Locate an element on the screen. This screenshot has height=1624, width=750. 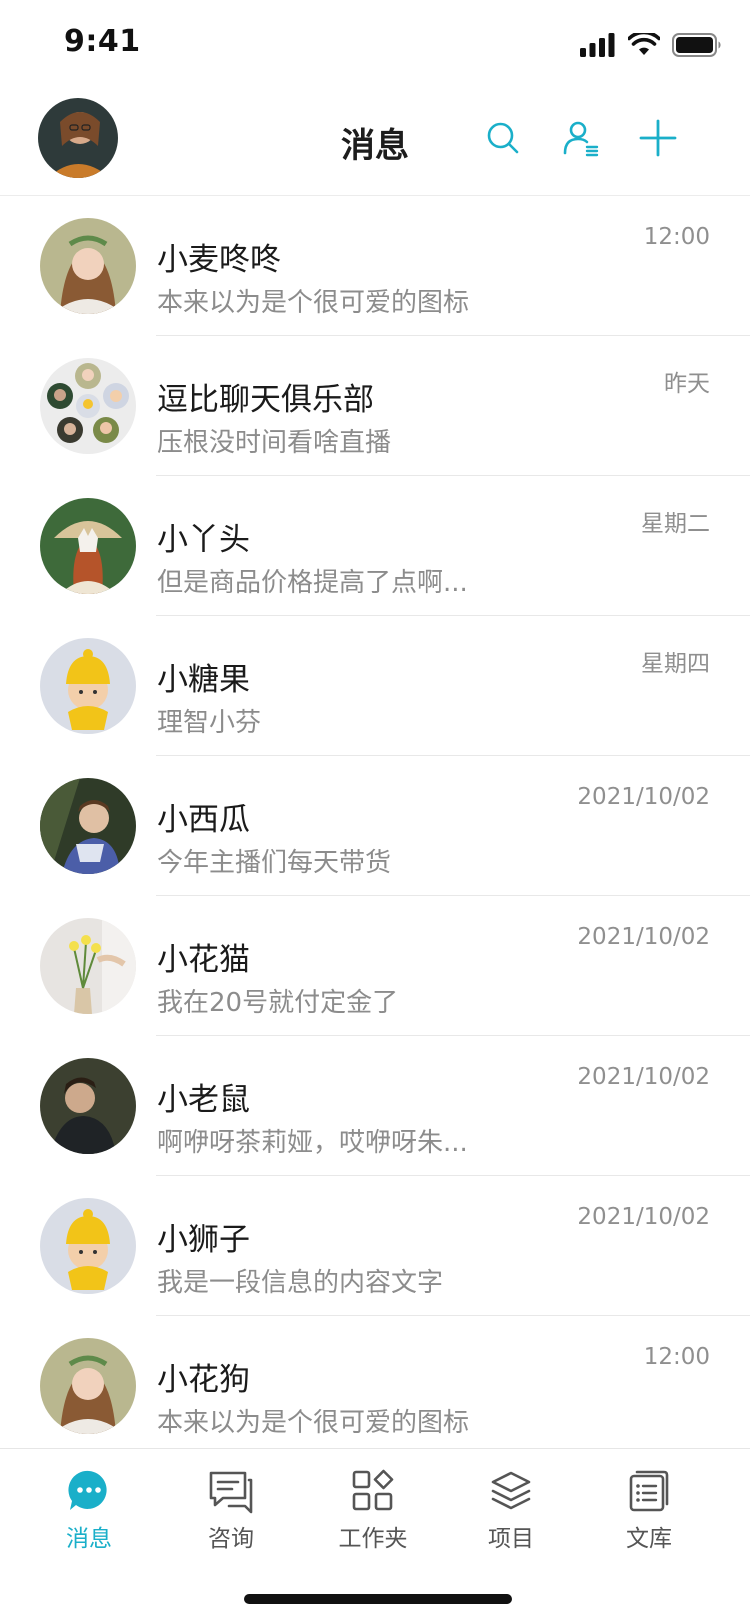
plus-icon is located at coordinates (658, 138).